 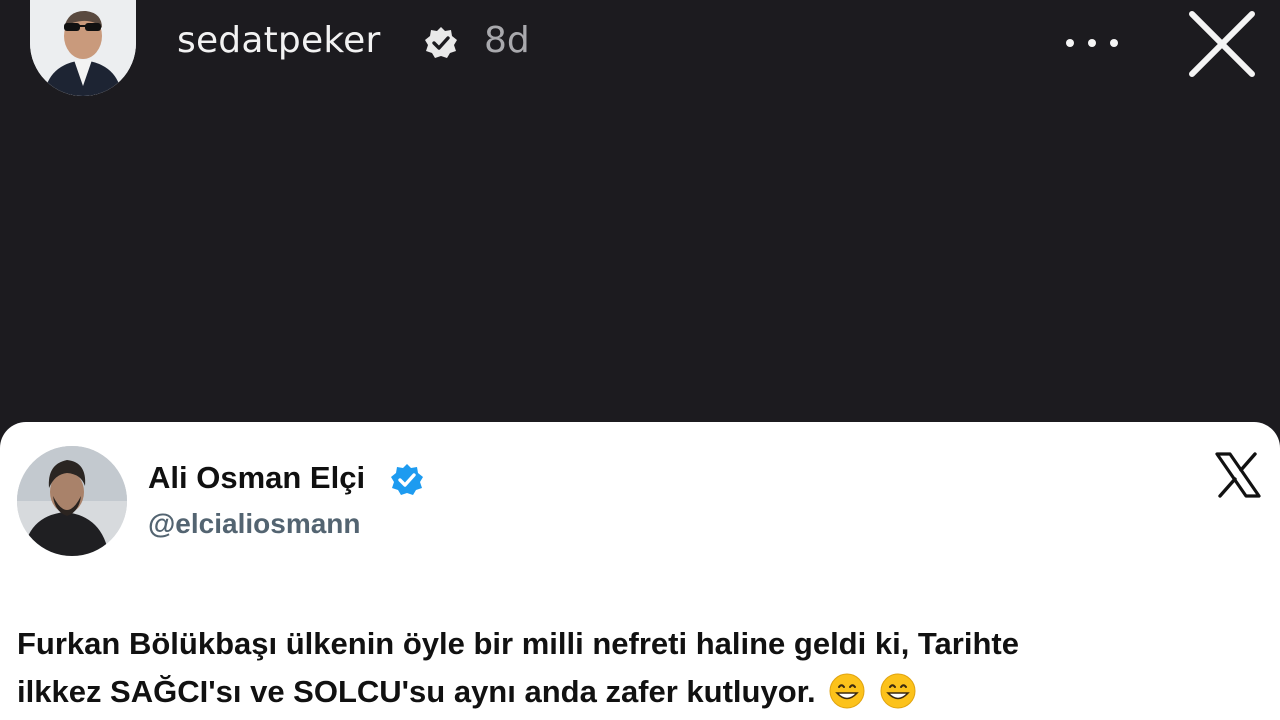 I want to click on story-author-avatar, so click(x=83, y=48).